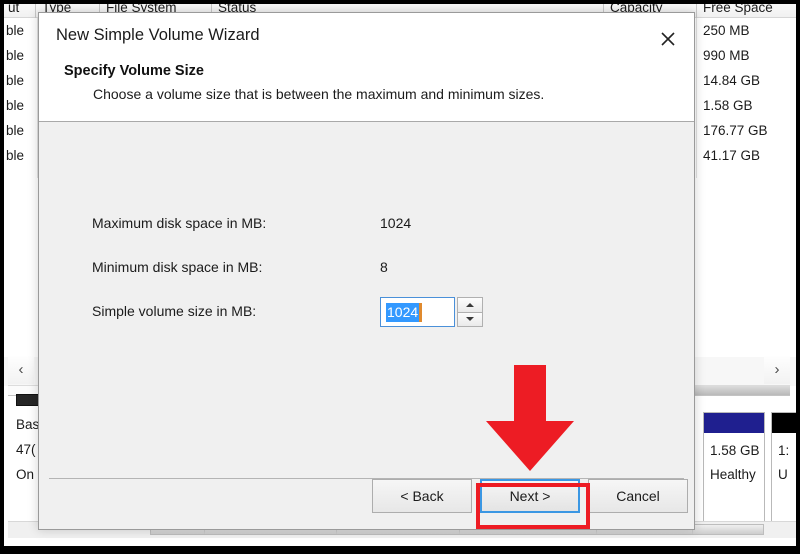 The width and height of the screenshot is (800, 554). What do you see at coordinates (470, 319) in the screenshot?
I see `caret-down-icon` at bounding box center [470, 319].